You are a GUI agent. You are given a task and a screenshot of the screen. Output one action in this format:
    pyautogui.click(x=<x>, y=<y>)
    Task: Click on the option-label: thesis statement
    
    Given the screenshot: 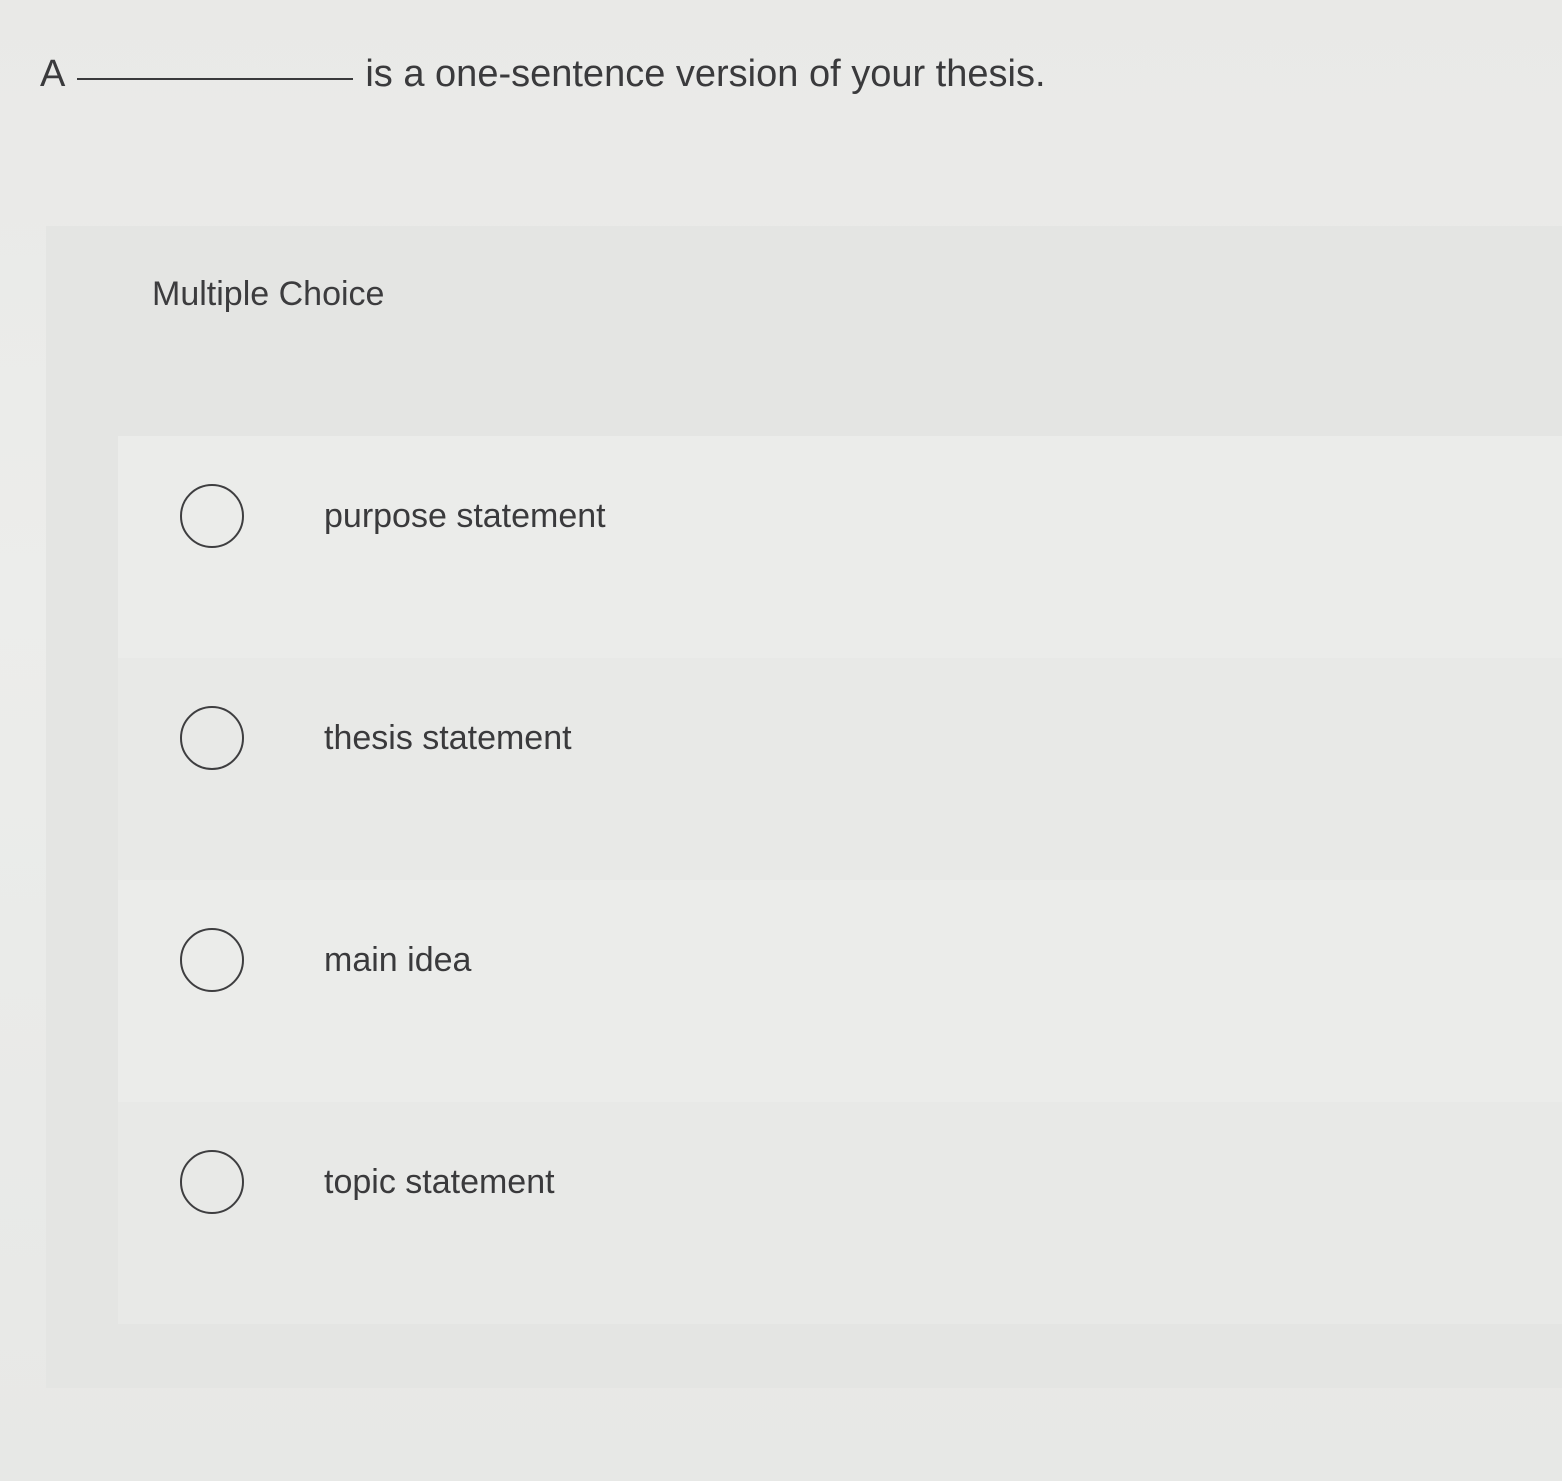 What is the action you would take?
    pyautogui.click(x=448, y=738)
    